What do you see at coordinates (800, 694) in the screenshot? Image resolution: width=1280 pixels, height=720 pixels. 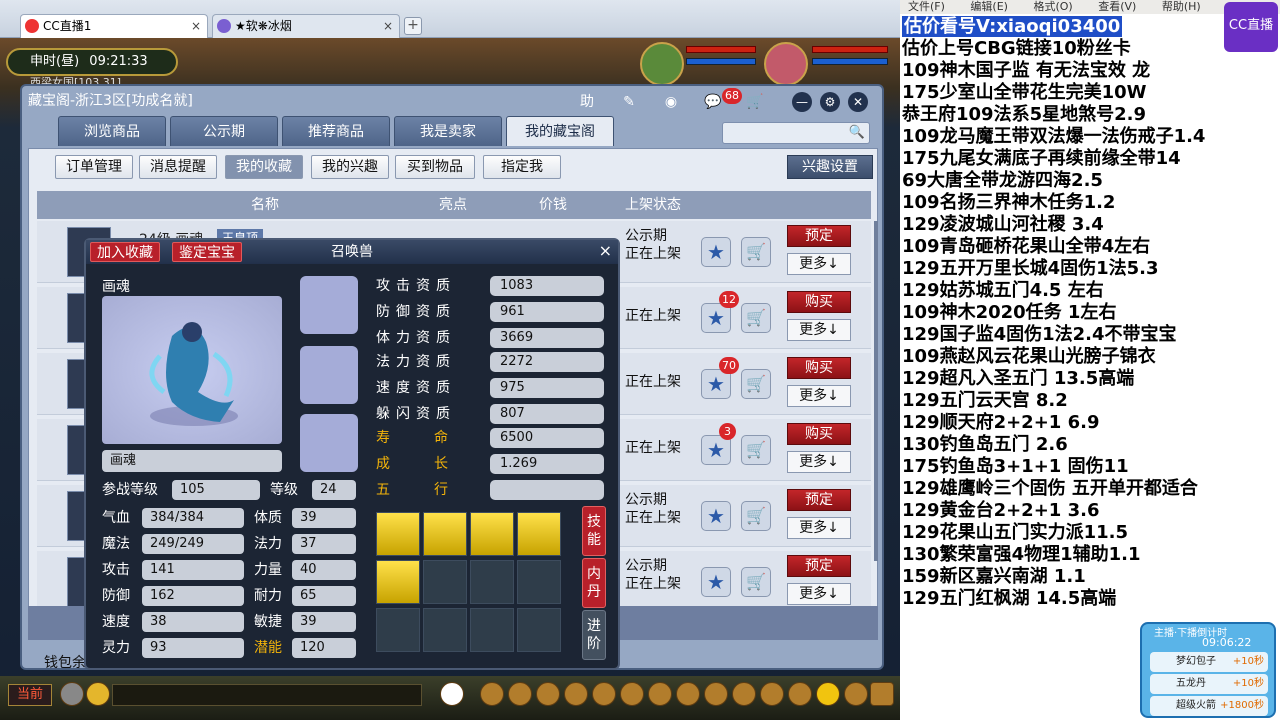 I see `ball-icon` at bounding box center [800, 694].